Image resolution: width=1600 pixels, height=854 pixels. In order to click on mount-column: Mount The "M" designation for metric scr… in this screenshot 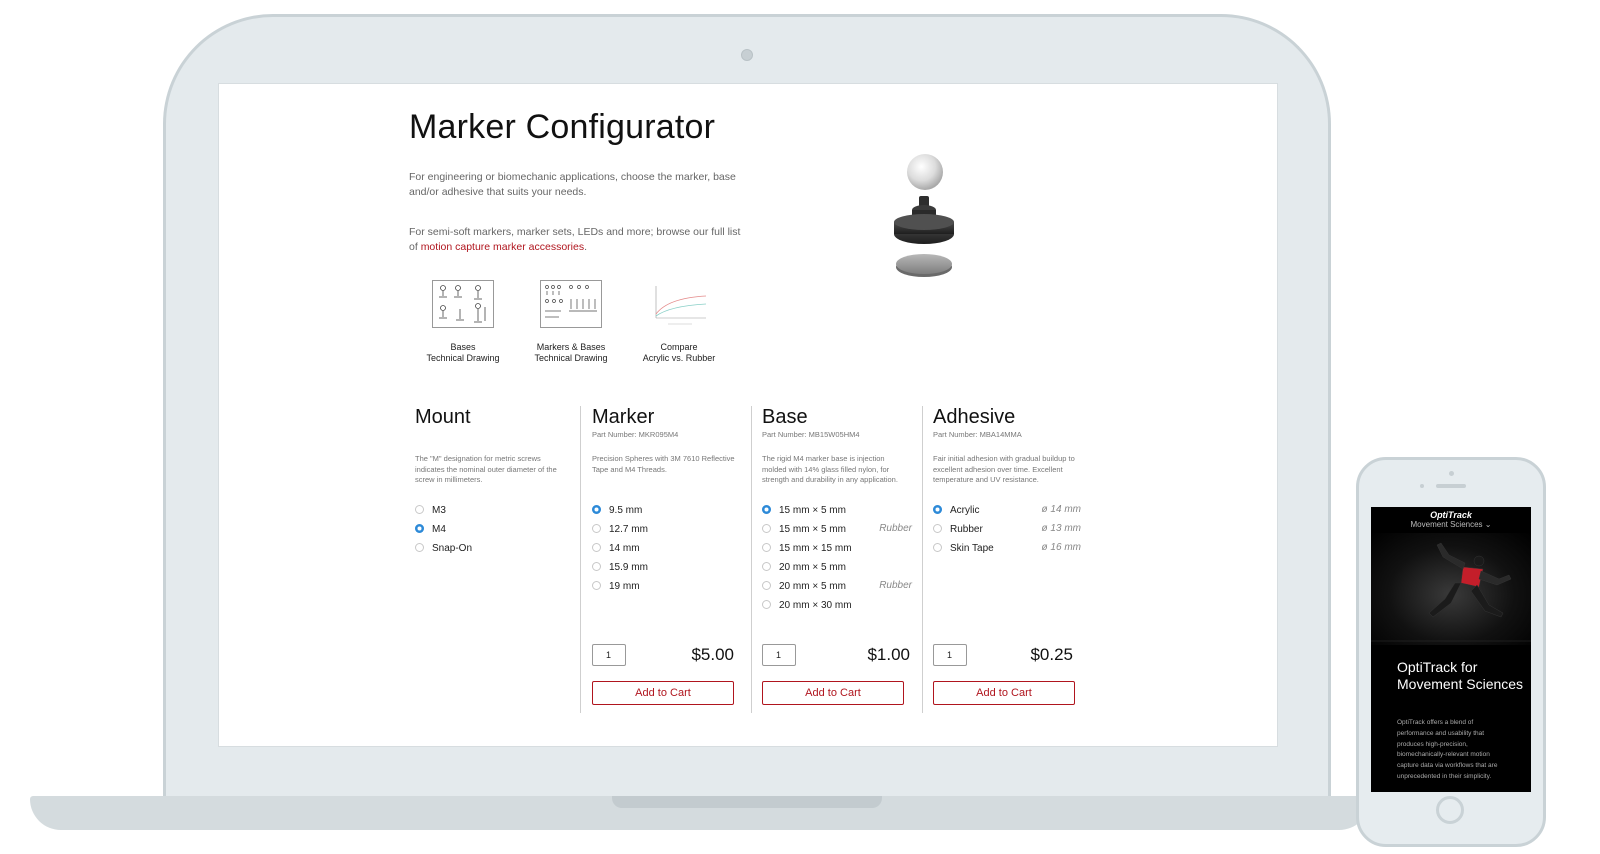, I will do `click(495, 559)`.